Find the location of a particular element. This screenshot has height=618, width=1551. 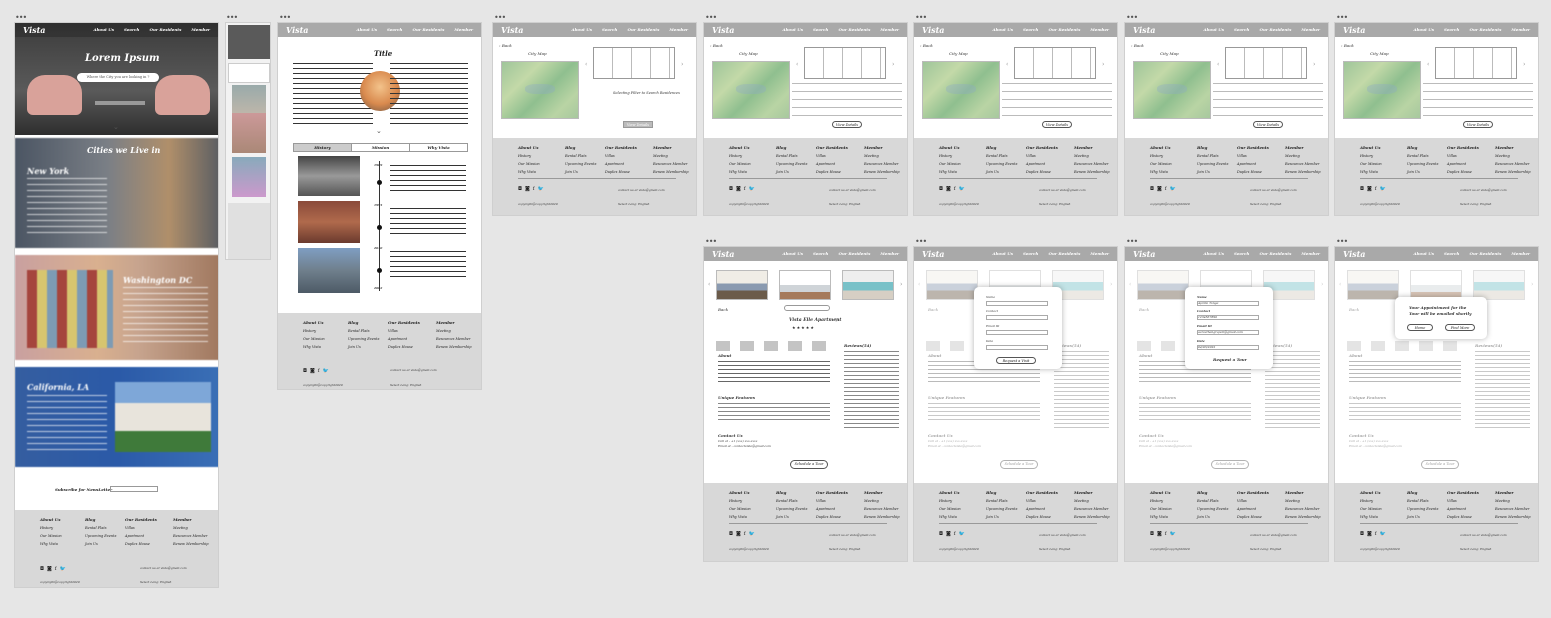

home-button: Home is located at coordinates (1420, 327).